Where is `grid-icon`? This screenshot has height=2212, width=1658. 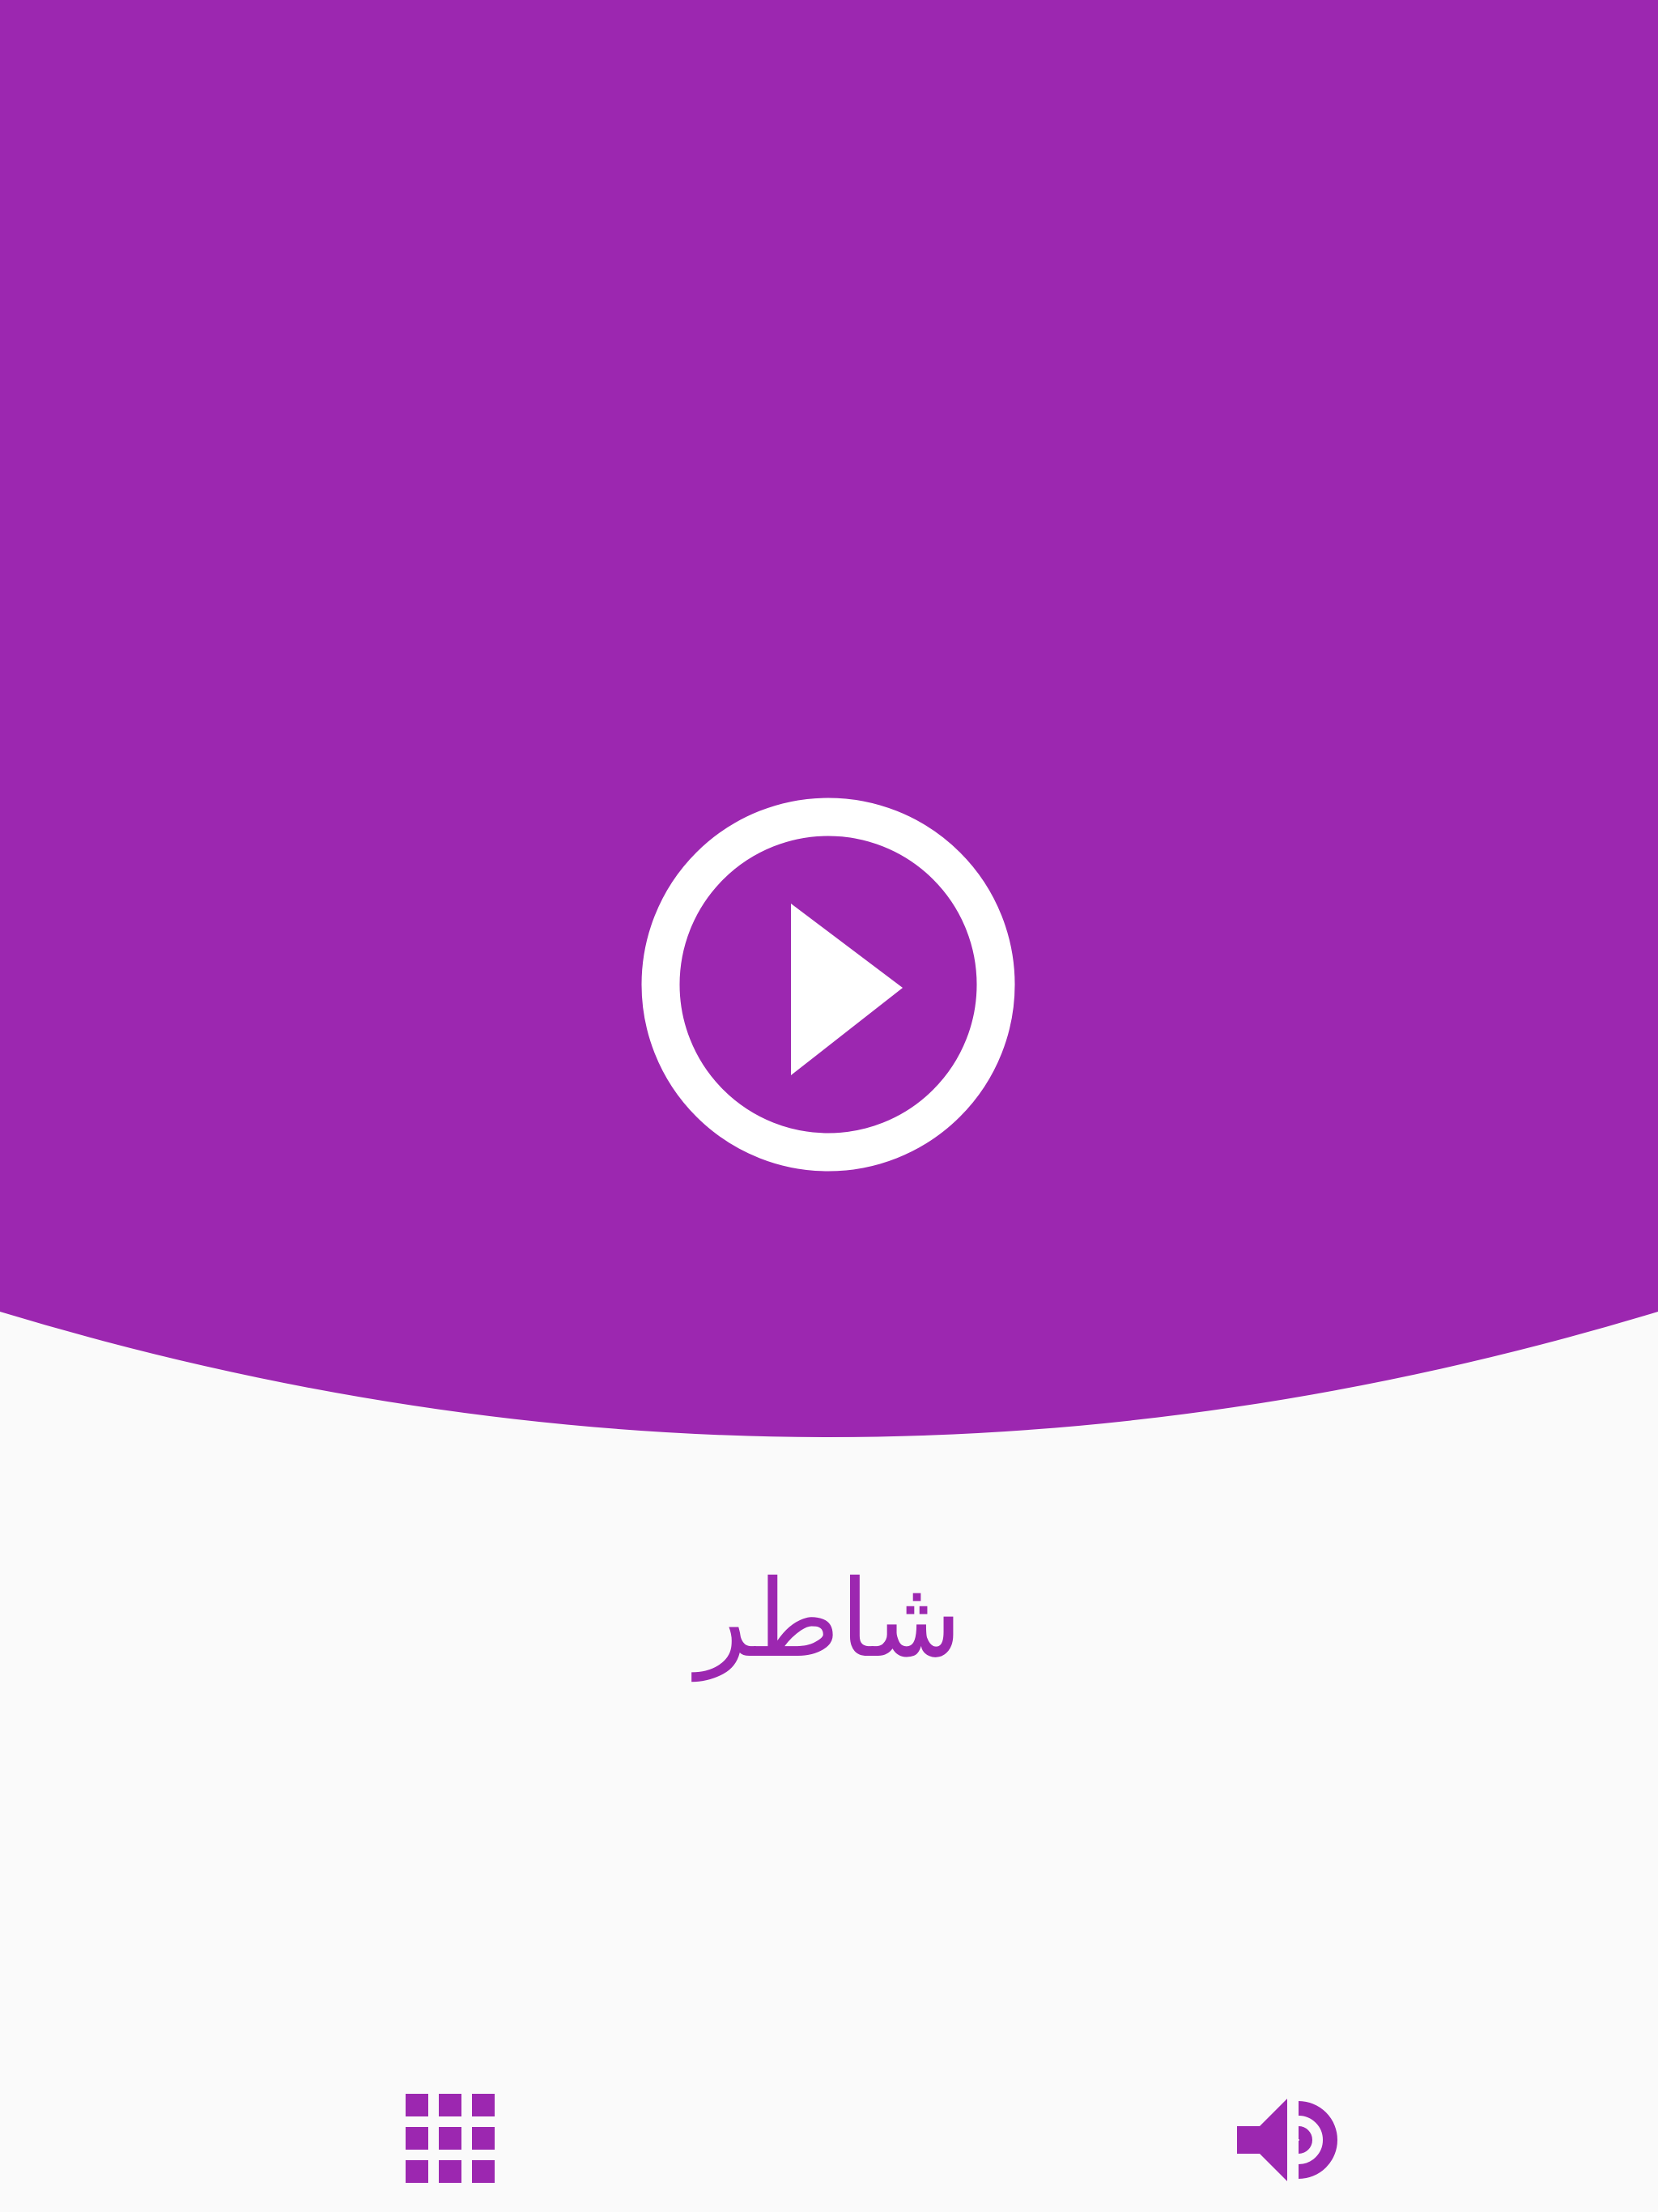
grid-icon is located at coordinates (450, 2138).